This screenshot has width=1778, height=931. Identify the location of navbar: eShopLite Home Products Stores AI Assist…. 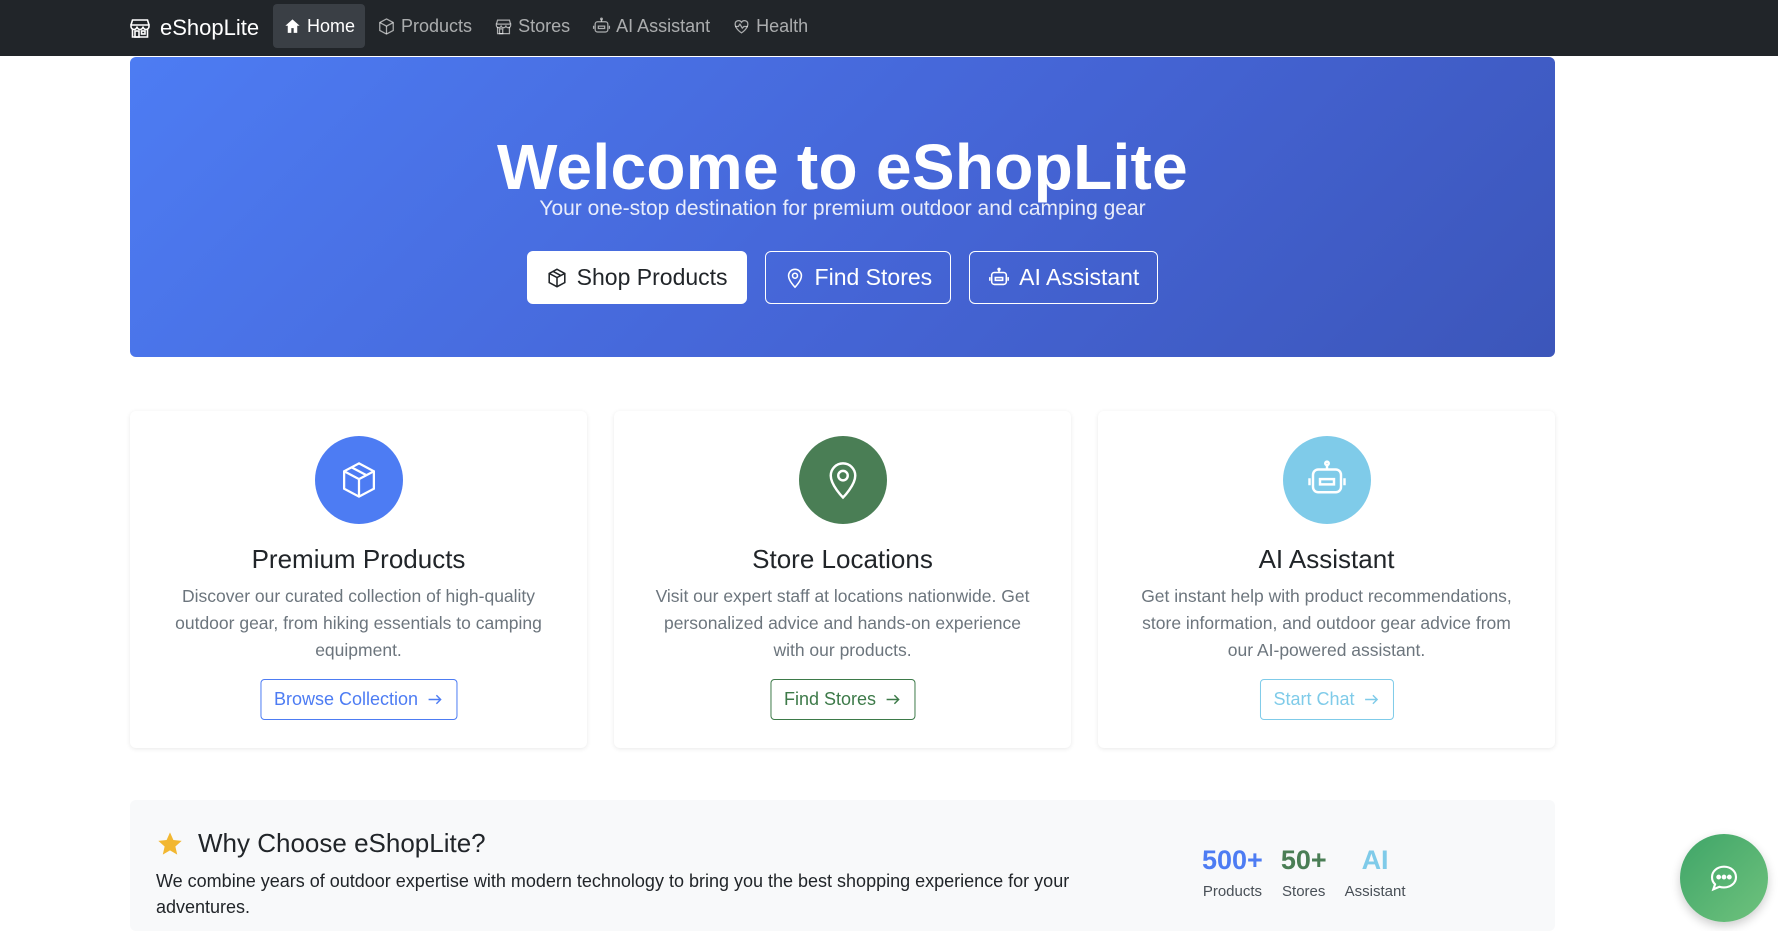
(889, 28).